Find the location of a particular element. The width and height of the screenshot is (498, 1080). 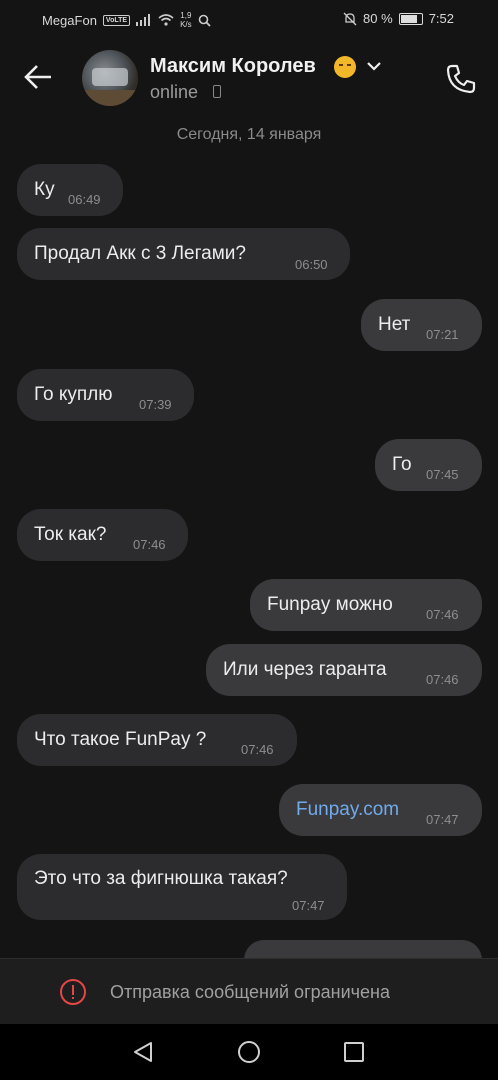

mute-bell-icon is located at coordinates (350, 18).